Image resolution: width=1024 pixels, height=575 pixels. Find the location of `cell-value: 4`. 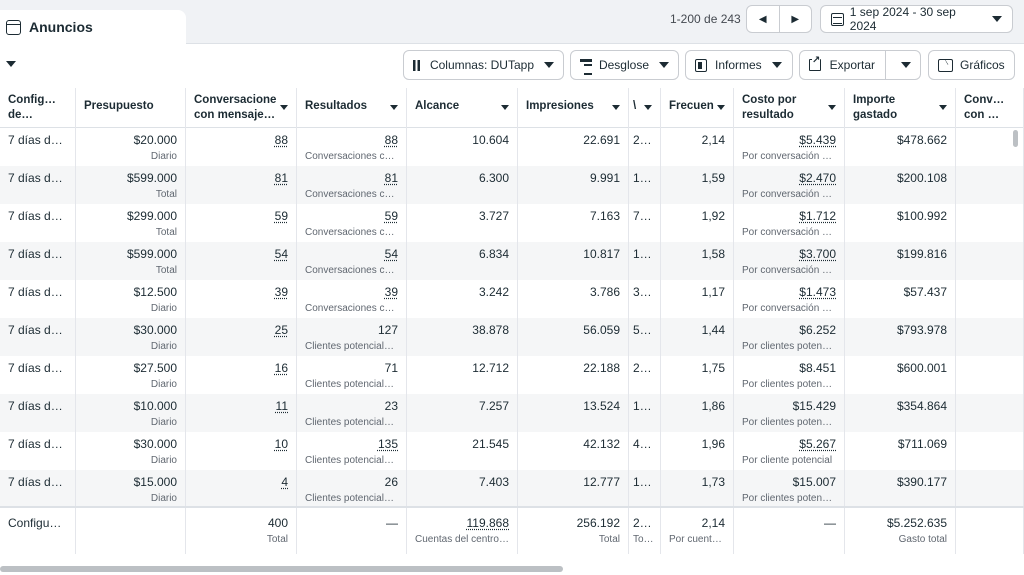

cell-value: 4 is located at coordinates (241, 482).